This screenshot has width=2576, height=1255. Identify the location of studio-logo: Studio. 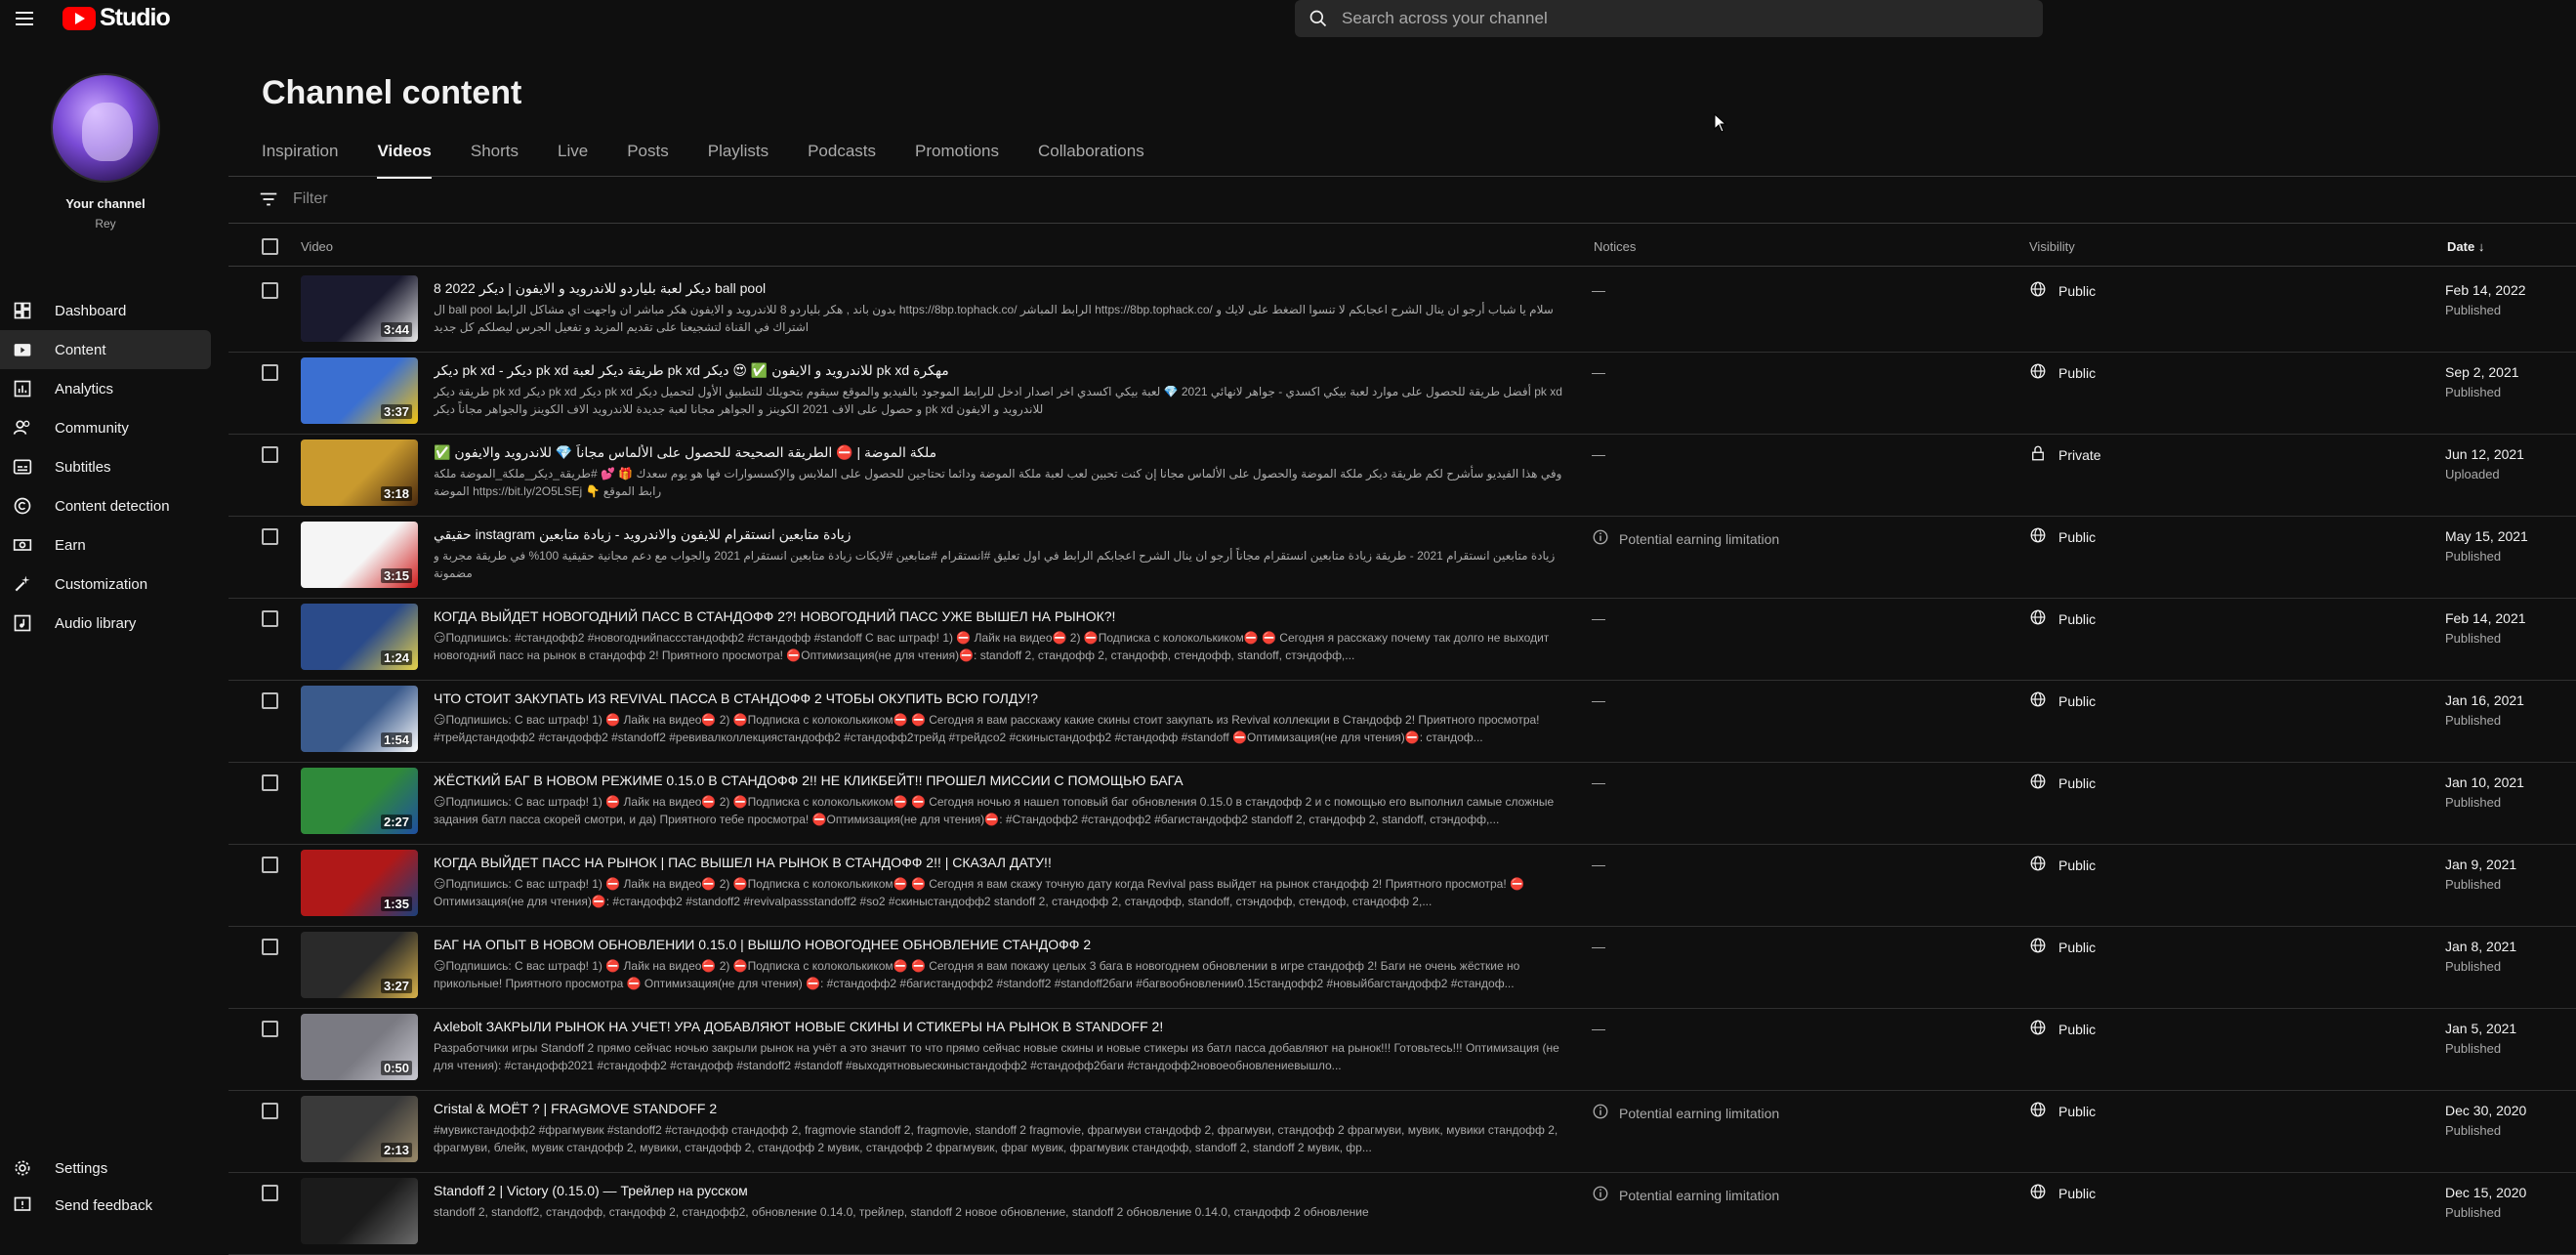
(117, 18).